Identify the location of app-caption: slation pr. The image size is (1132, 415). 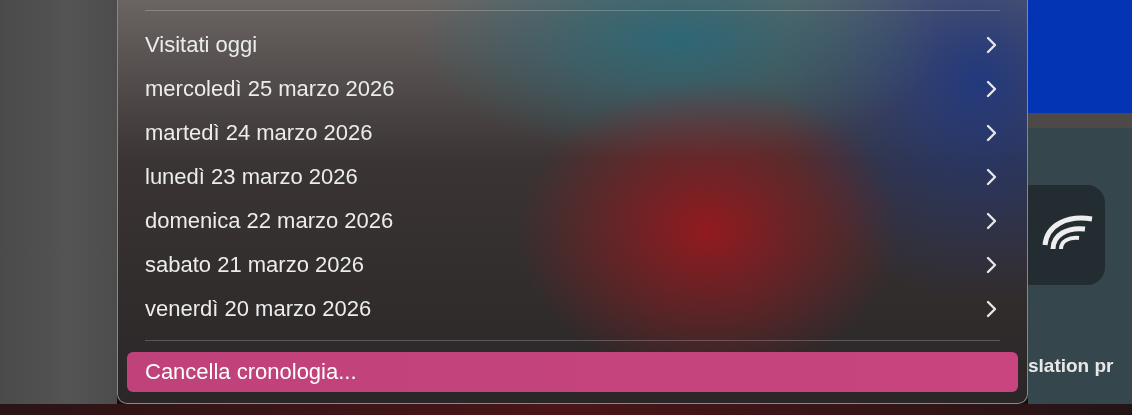
(1071, 366).